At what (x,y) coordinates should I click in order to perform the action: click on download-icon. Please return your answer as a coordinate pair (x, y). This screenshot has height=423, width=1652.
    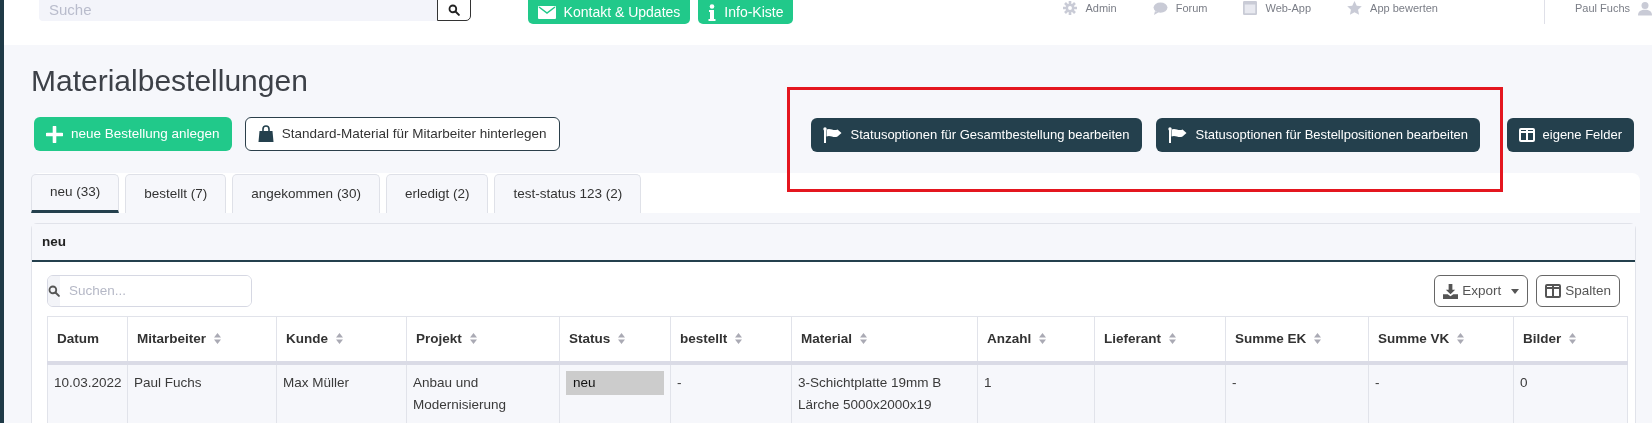
    Looking at the image, I should click on (1451, 291).